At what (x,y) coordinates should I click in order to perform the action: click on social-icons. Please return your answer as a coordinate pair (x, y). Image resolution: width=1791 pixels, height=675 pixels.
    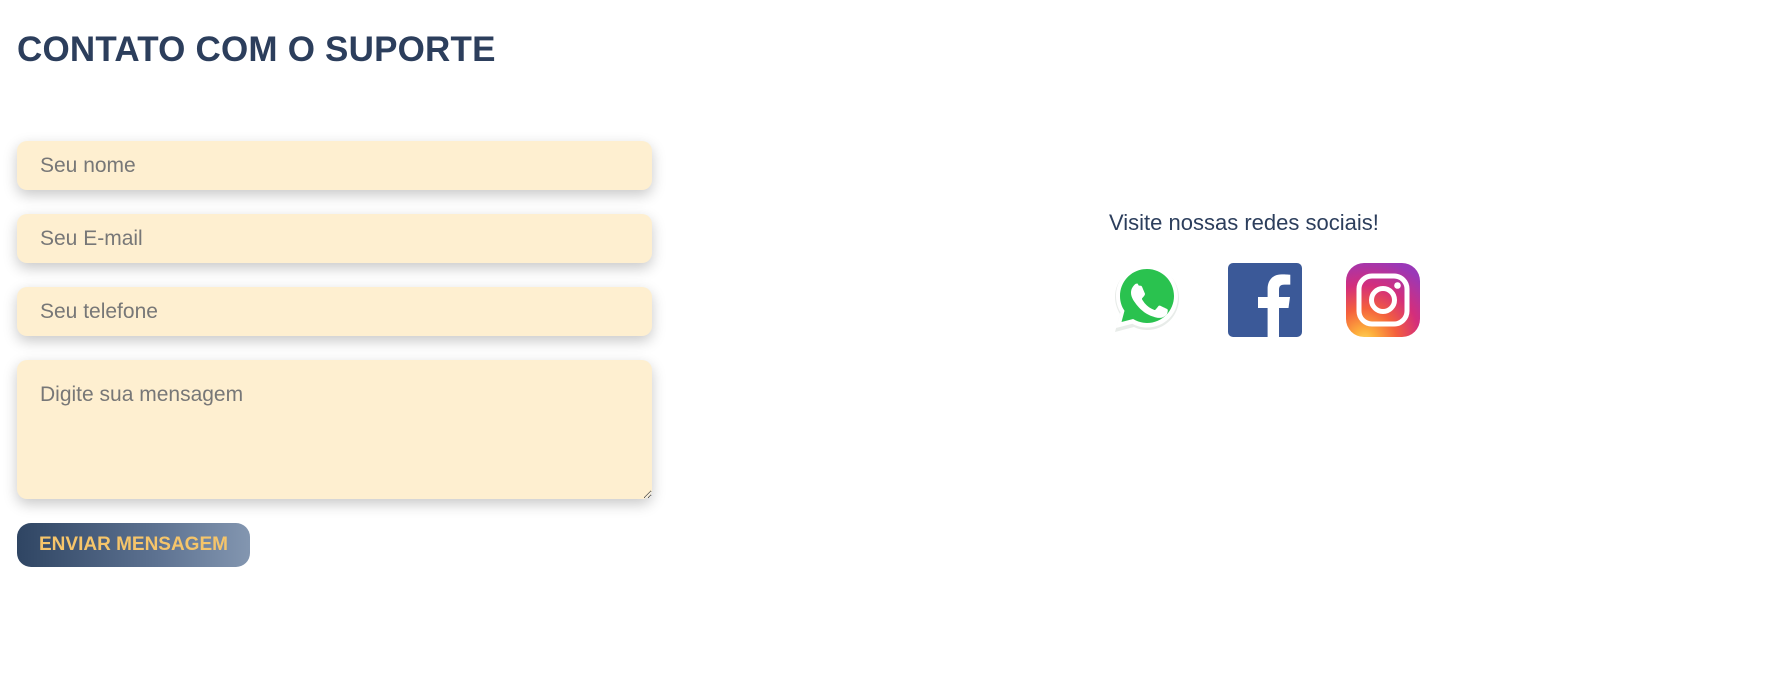
    Looking at the image, I should click on (1265, 300).